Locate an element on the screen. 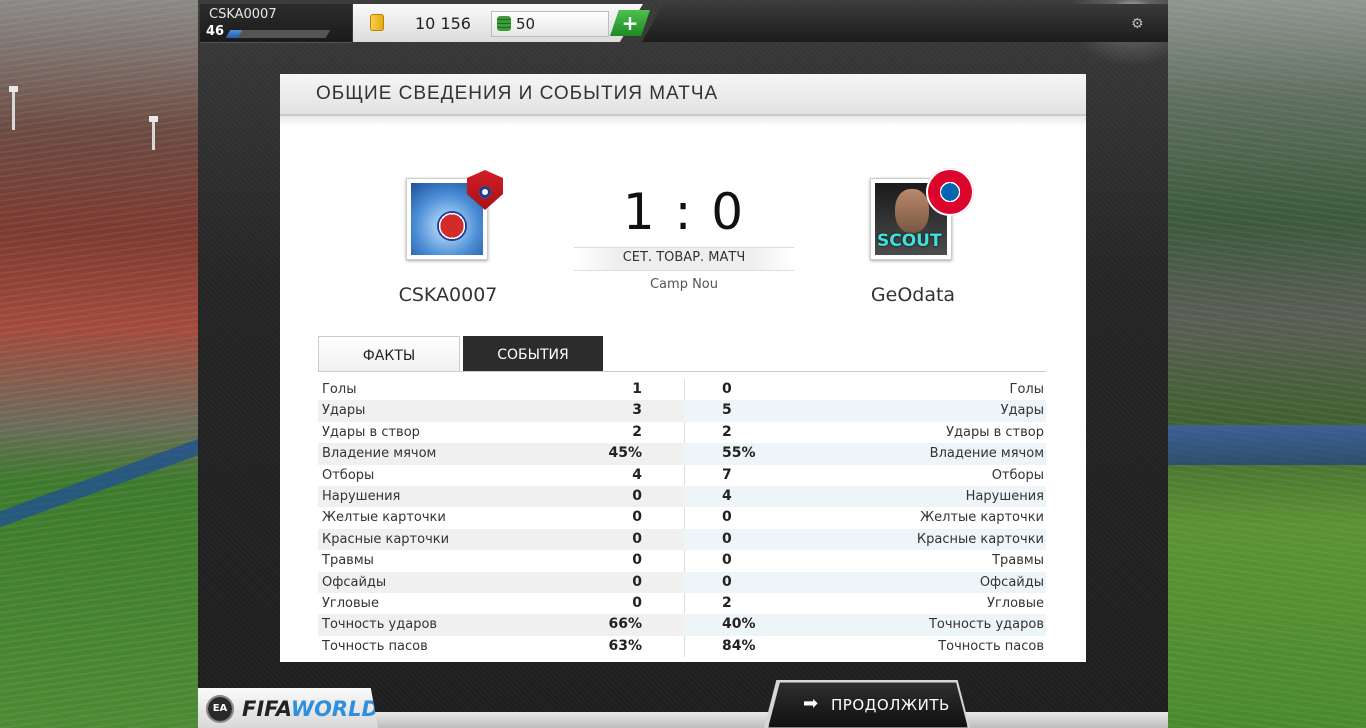  continue-label: ПРОДОЛЖИТЬ is located at coordinates (890, 705).